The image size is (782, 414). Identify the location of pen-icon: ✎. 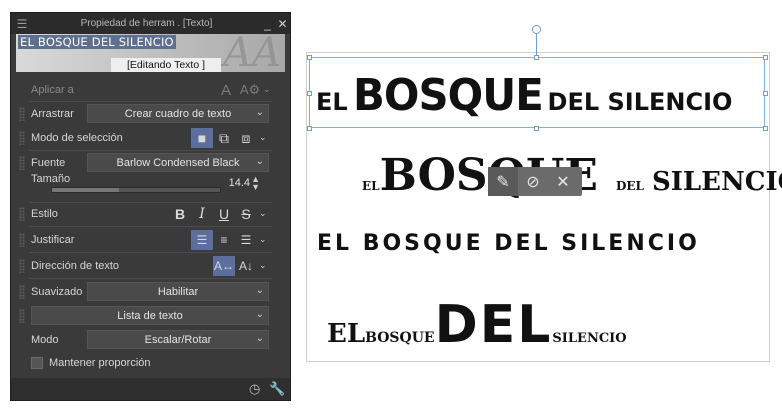
(503, 181).